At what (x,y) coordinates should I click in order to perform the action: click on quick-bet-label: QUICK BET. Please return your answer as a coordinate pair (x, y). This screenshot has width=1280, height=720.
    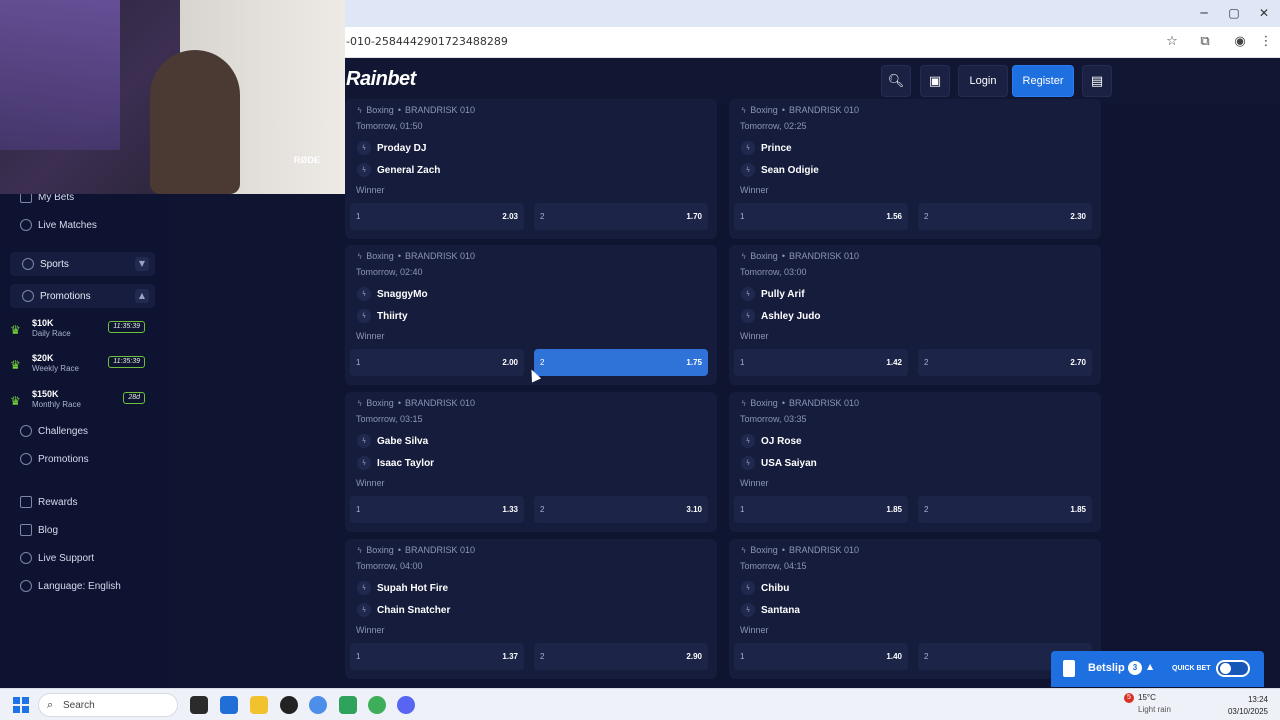
    Looking at the image, I should click on (1191, 668).